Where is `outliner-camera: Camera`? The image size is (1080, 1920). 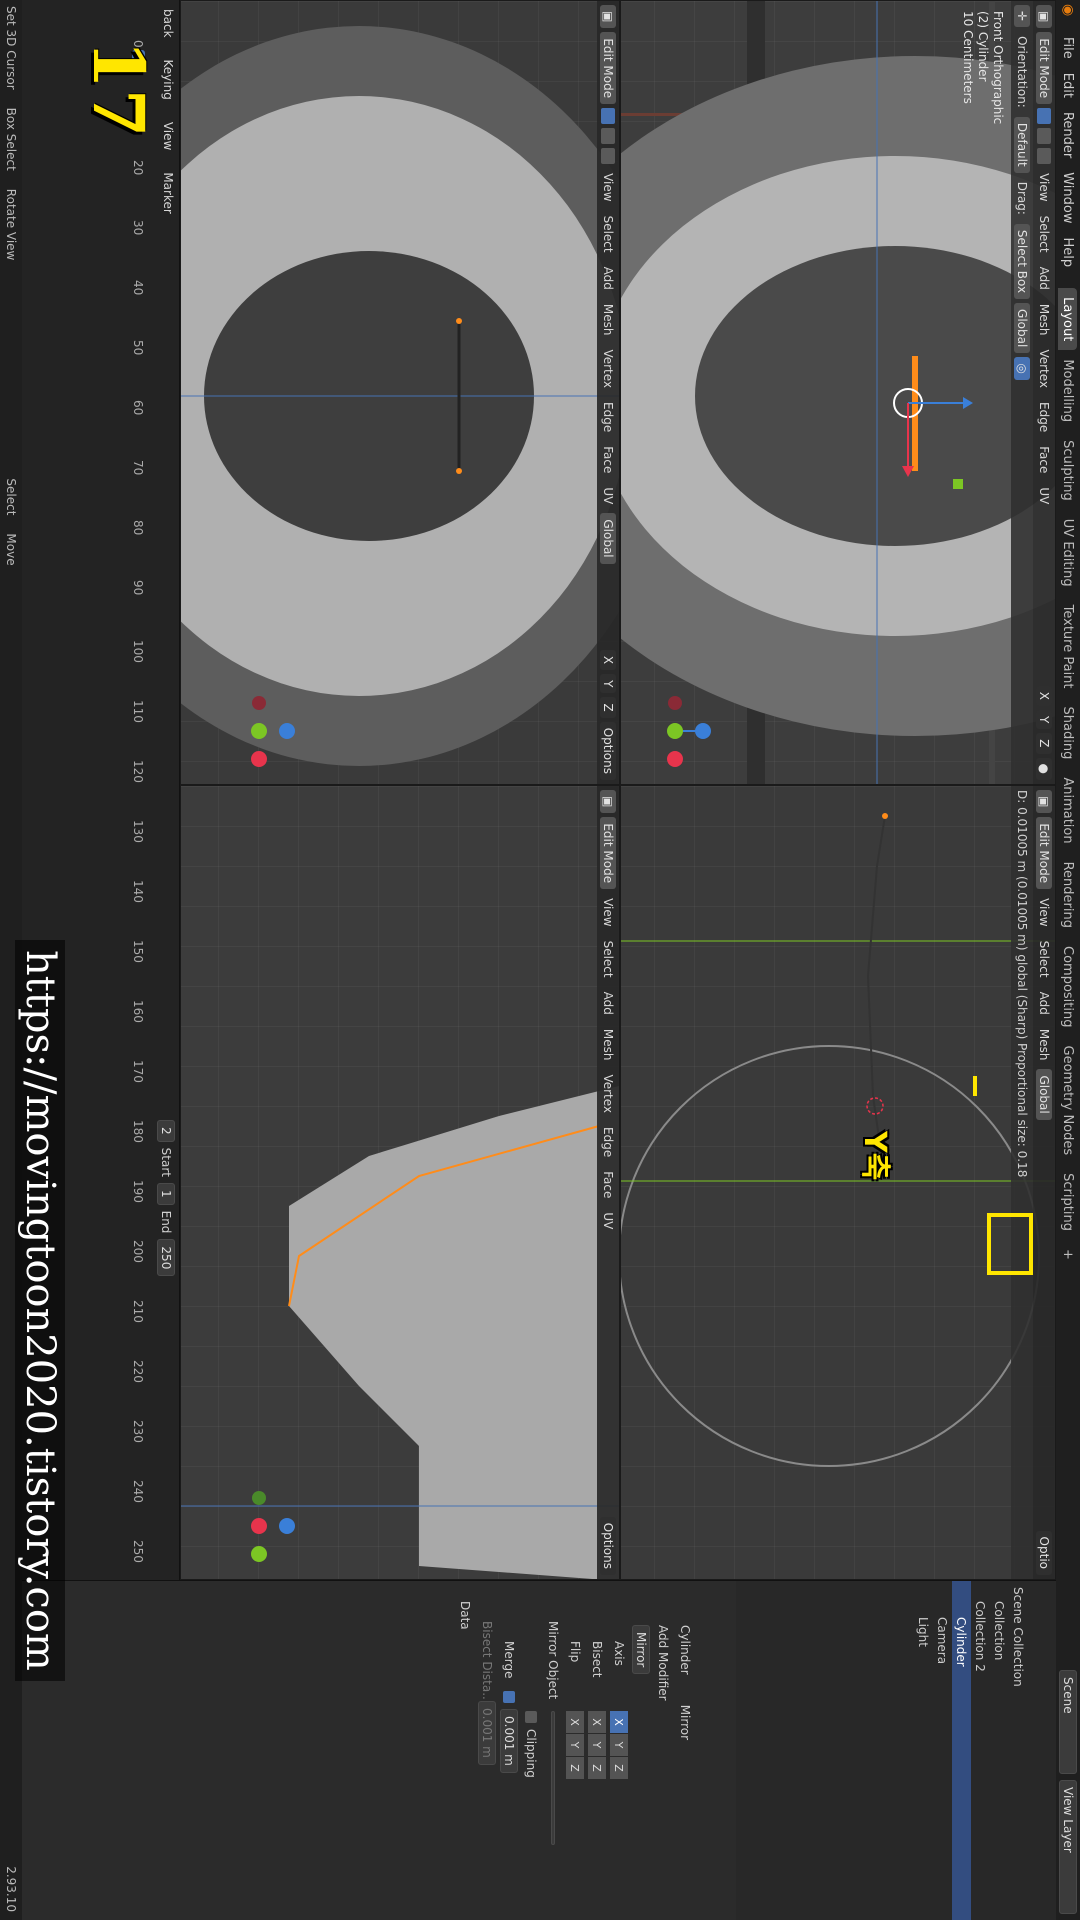
outliner-camera: Camera is located at coordinates (942, 1750).